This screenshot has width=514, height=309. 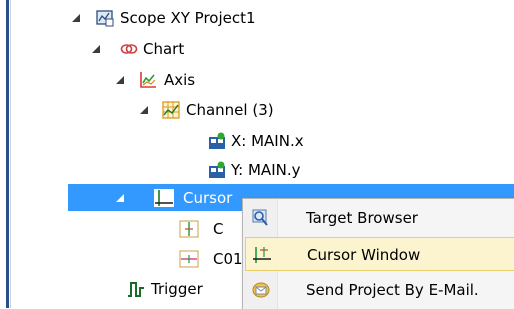 I want to click on tree-node-label: Channel (3), so click(x=230, y=110).